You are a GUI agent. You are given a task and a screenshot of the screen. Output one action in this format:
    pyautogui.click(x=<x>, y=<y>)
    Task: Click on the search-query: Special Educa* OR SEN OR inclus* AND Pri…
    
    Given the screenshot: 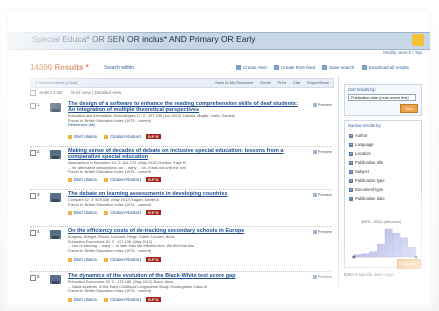 What is the action you would take?
    pyautogui.click(x=143, y=39)
    